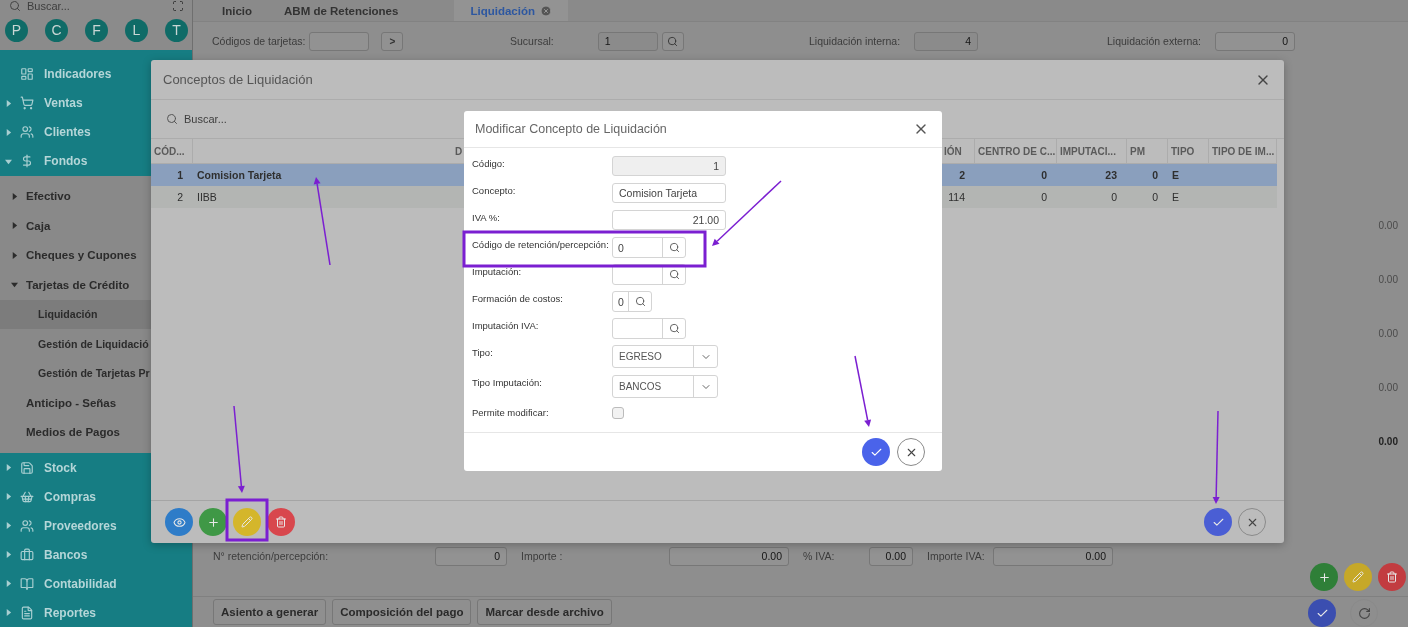 The image size is (1408, 627). Describe the element at coordinates (96, 30) in the screenshot. I see `shortcut-button: F` at that location.